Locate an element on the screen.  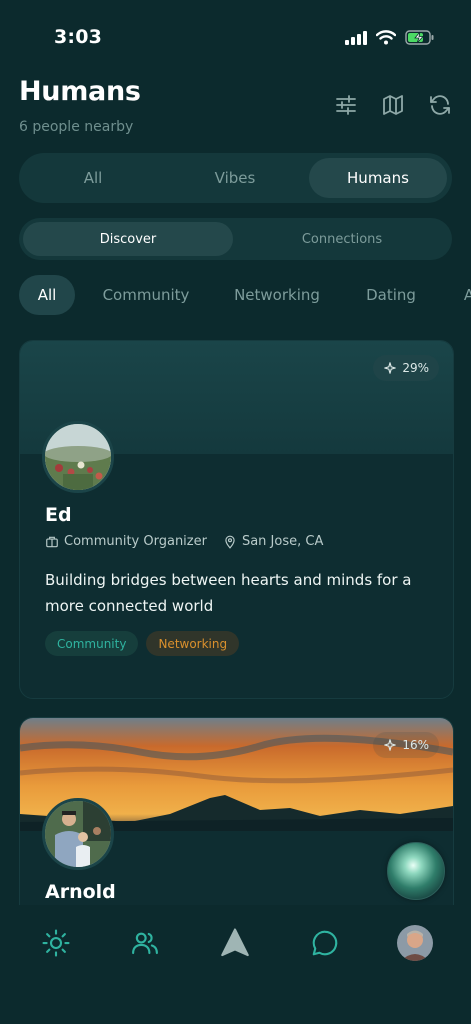
role-info: Community Organizer is located at coordinates (126, 541).